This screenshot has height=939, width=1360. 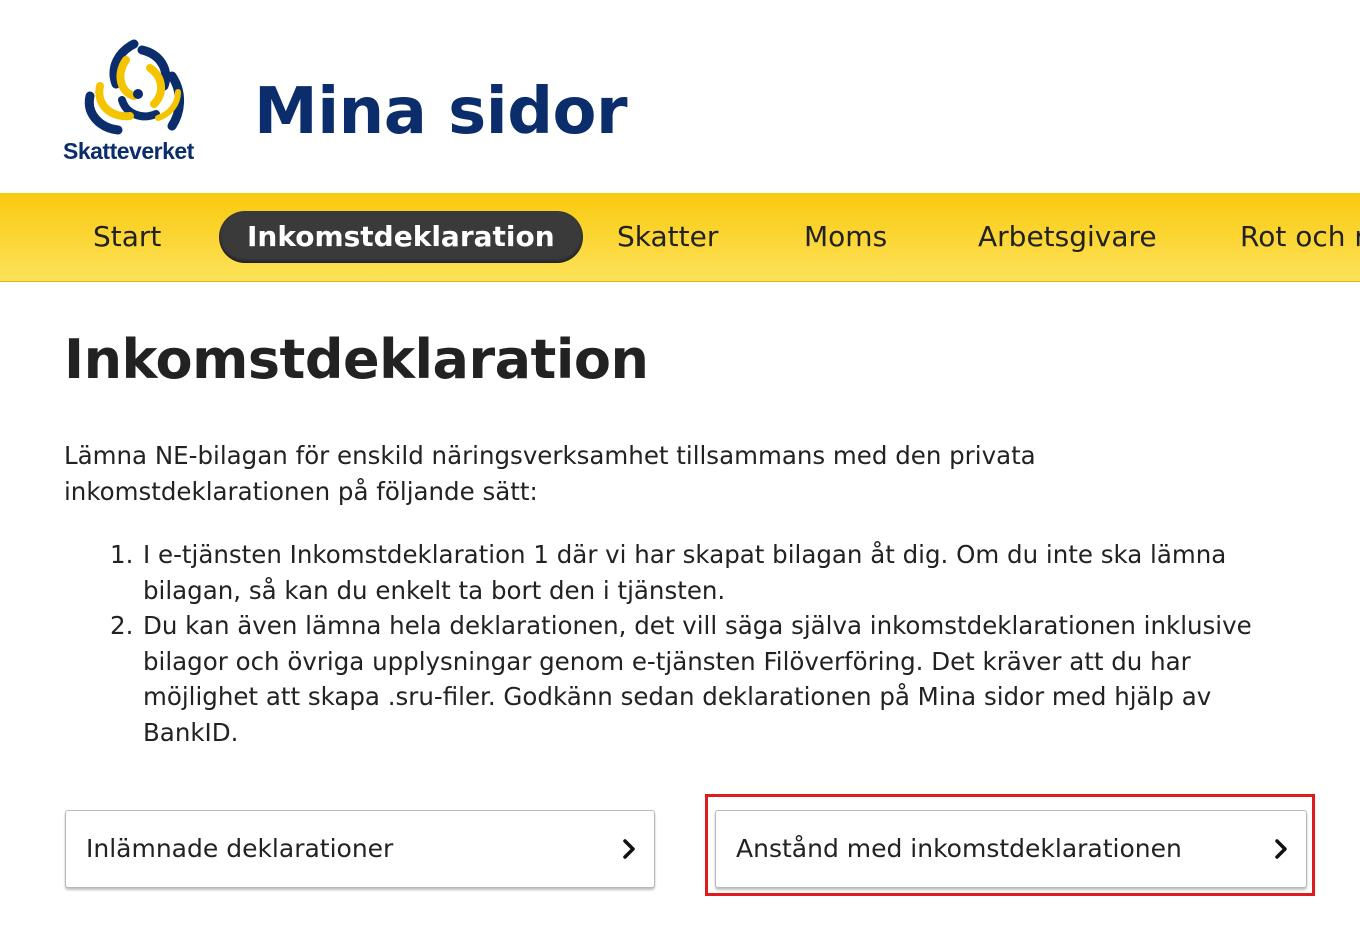 I want to click on inlamnade-deklarationer-link: Inlämnade deklarationer, so click(x=360, y=849).